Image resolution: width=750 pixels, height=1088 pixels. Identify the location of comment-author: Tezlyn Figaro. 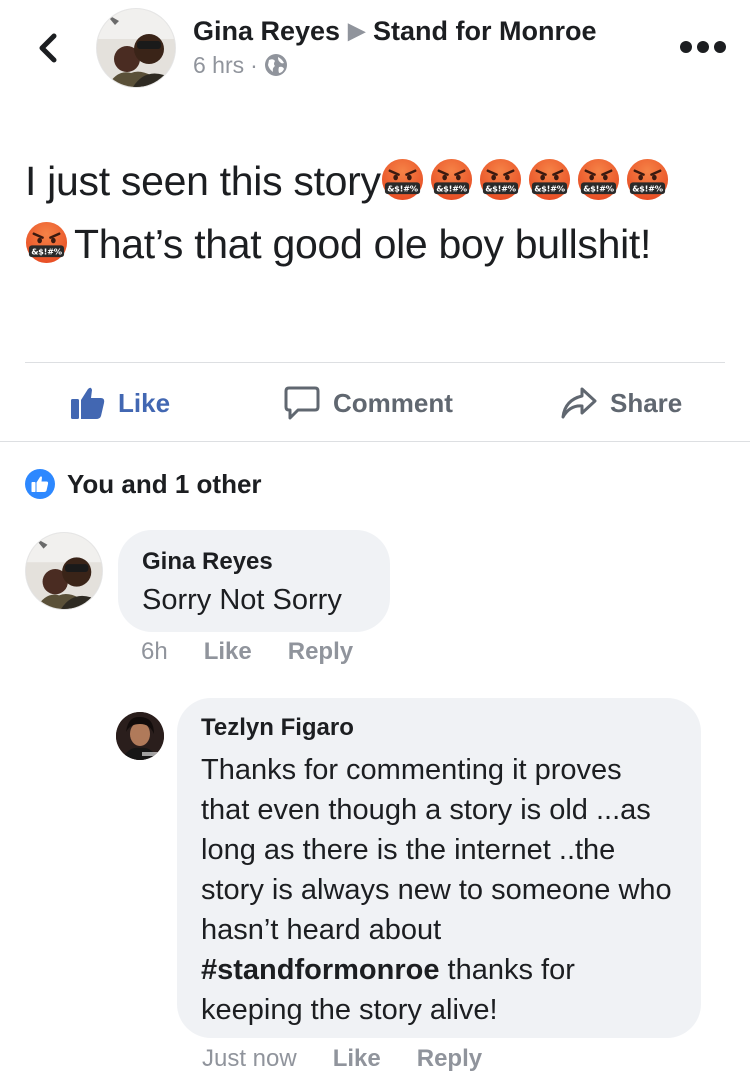
(439, 728).